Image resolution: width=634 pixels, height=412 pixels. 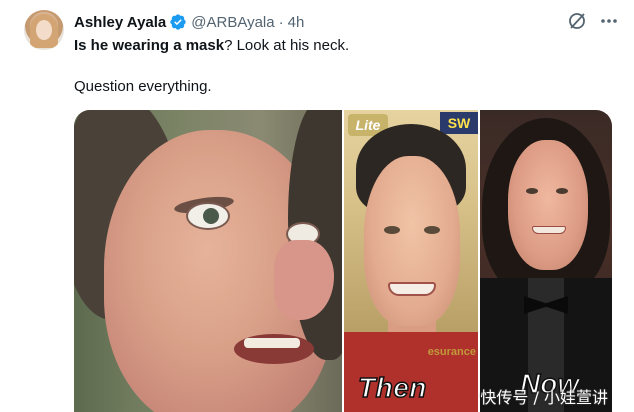 I want to click on now-eye-left, so click(x=532, y=191).